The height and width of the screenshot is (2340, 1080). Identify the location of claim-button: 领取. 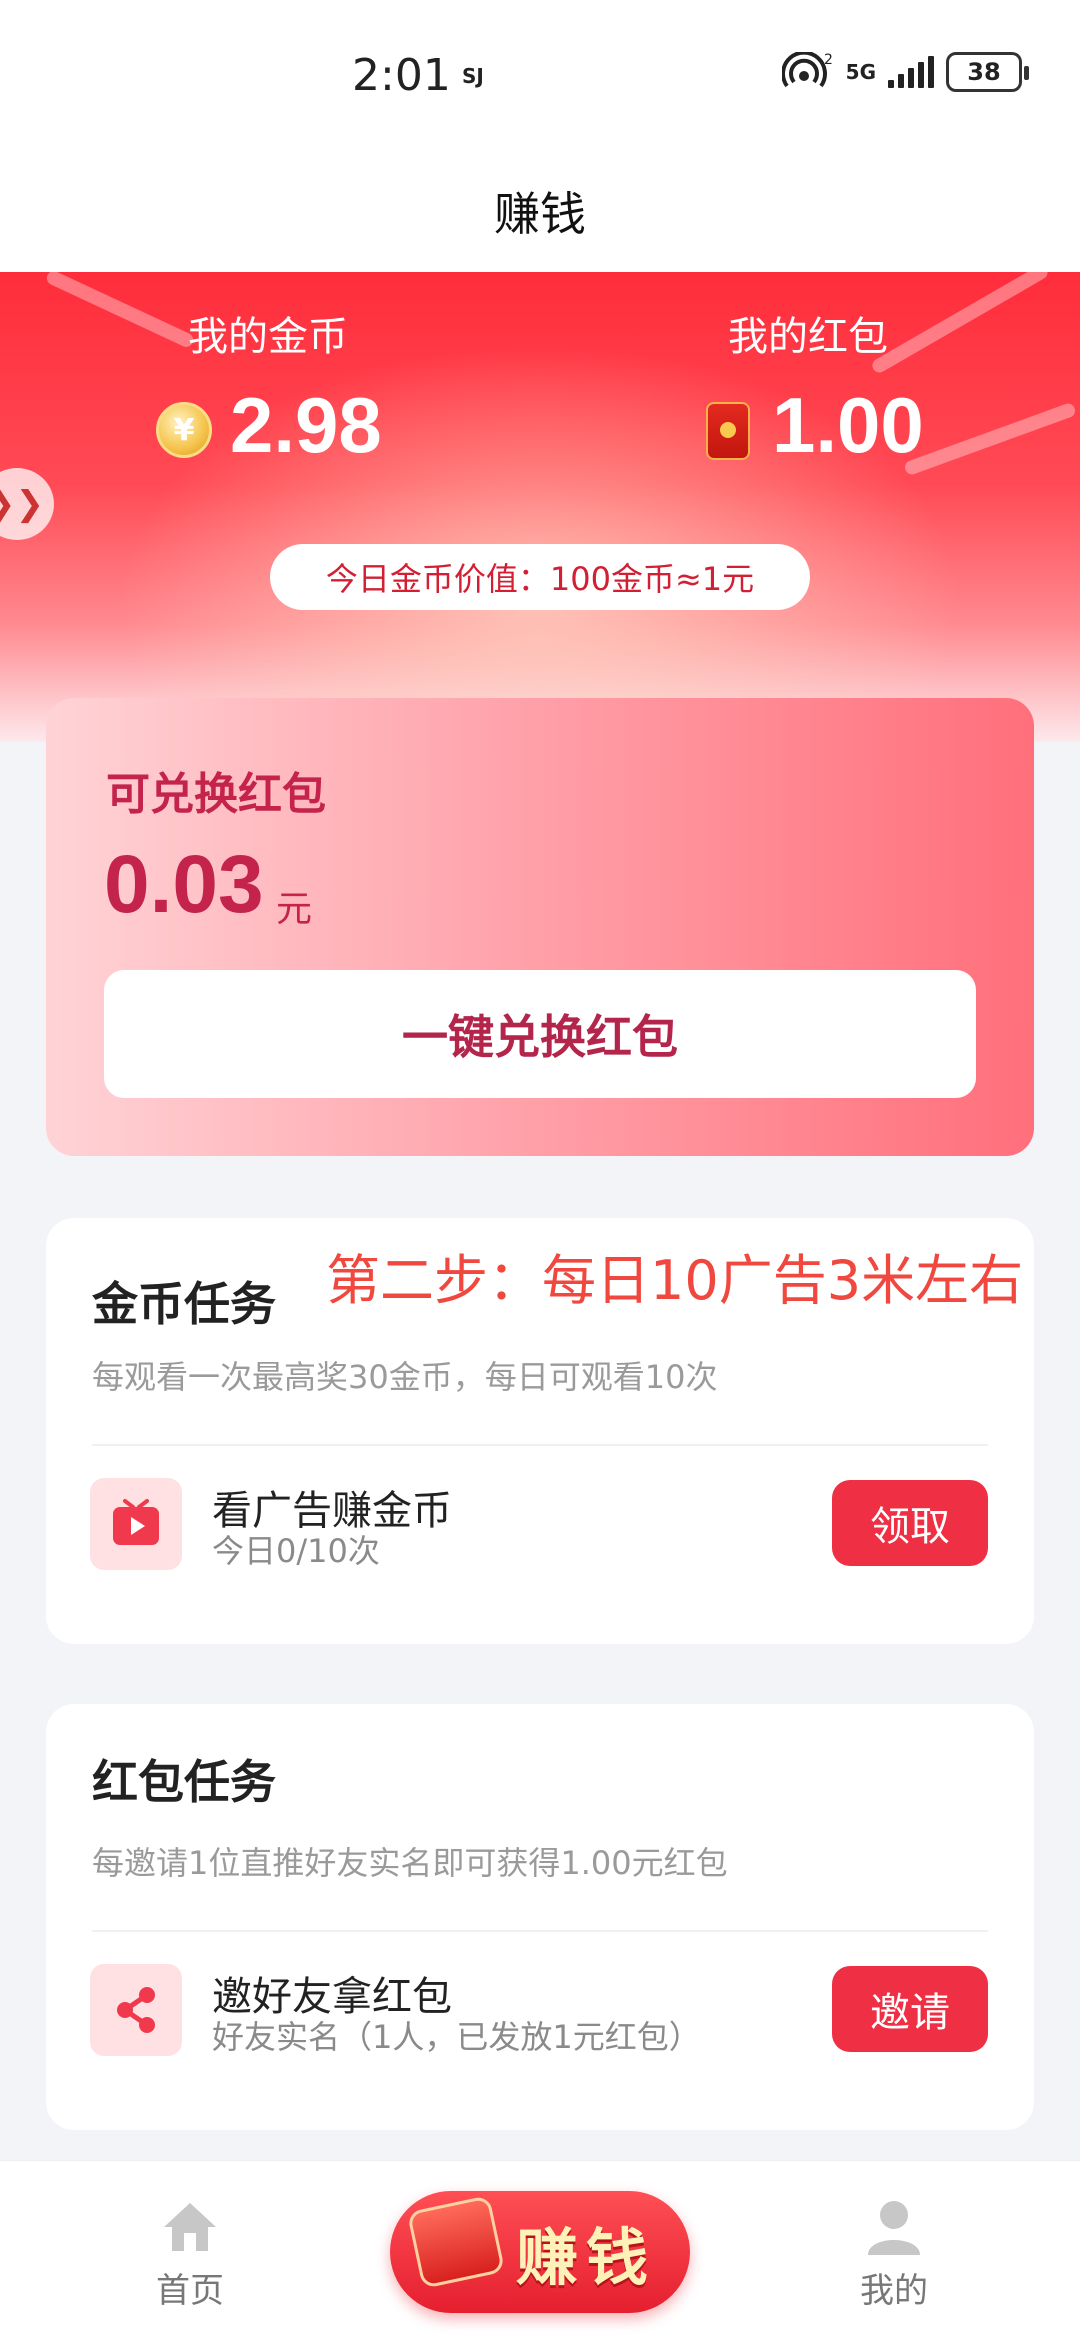
(910, 1523).